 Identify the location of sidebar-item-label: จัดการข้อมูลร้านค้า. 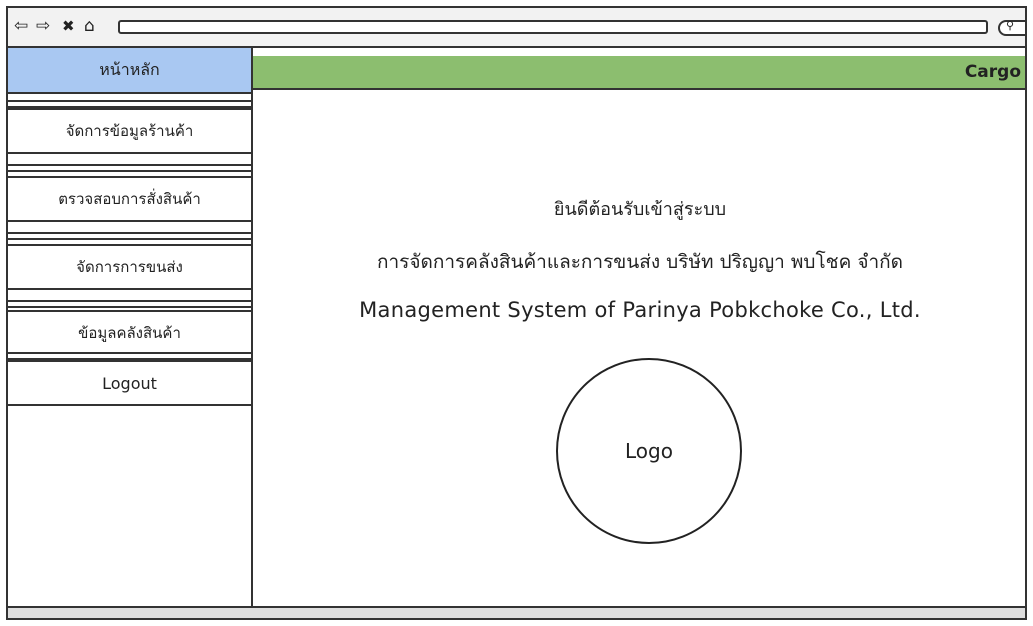
(129, 131).